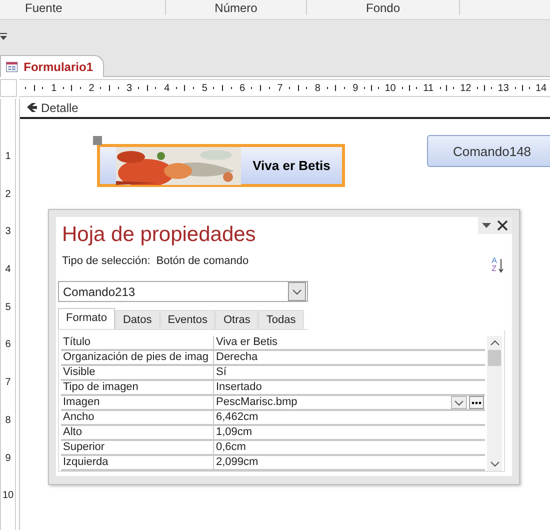 This screenshot has width=550, height=530. What do you see at coordinates (8, 88) in the screenshot?
I see `ruler-corner` at bounding box center [8, 88].